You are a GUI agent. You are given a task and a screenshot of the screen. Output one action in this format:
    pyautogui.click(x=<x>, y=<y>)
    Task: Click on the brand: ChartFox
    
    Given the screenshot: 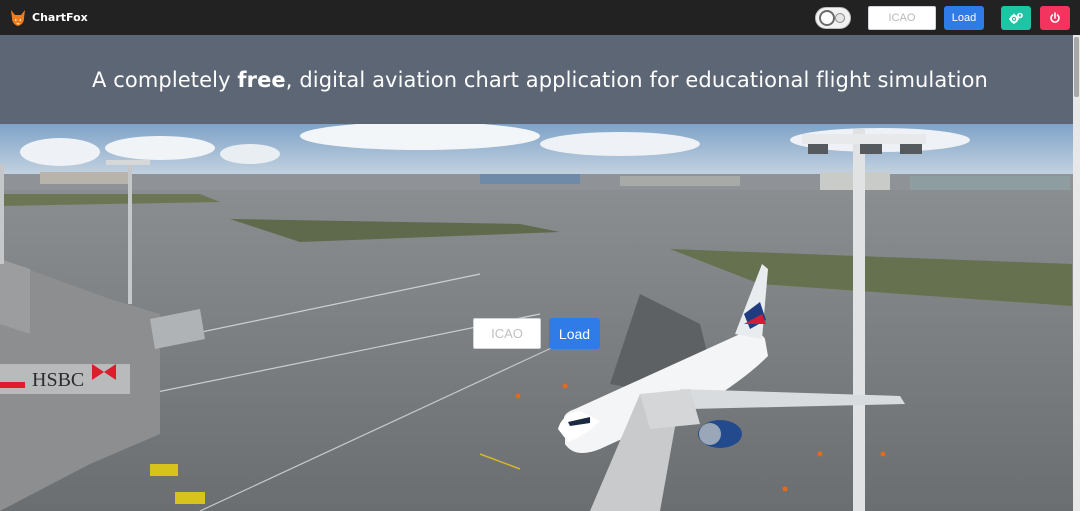 What is the action you would take?
    pyautogui.click(x=48, y=18)
    